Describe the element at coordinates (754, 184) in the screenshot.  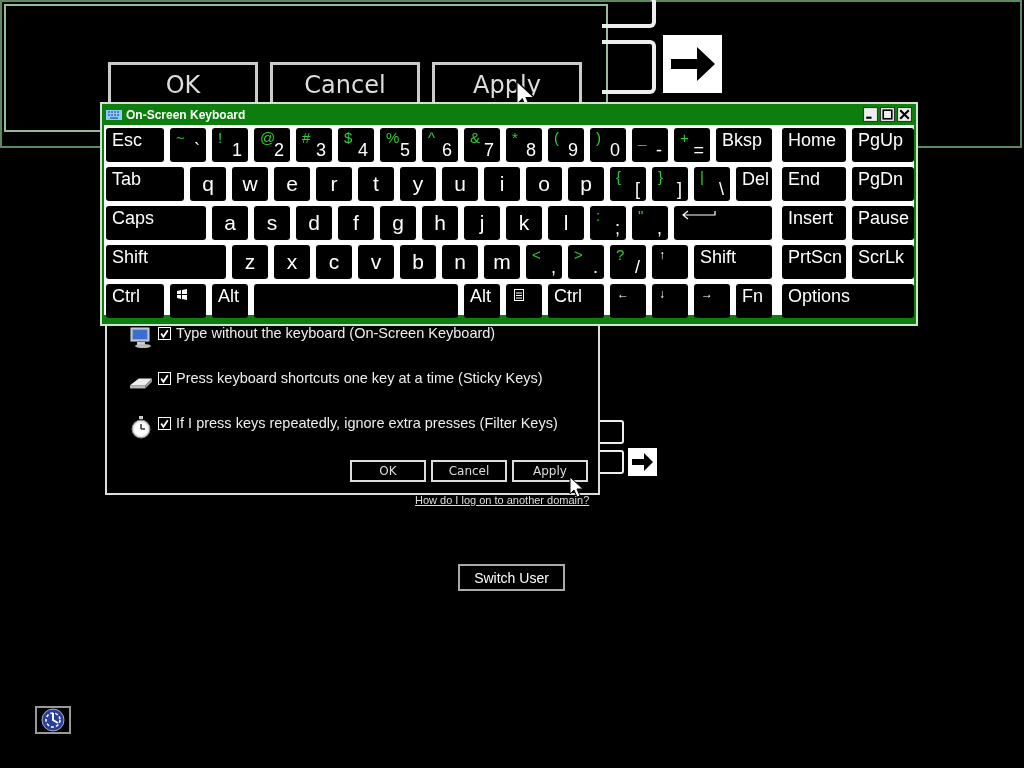
I see `keyboard-key: Del` at that location.